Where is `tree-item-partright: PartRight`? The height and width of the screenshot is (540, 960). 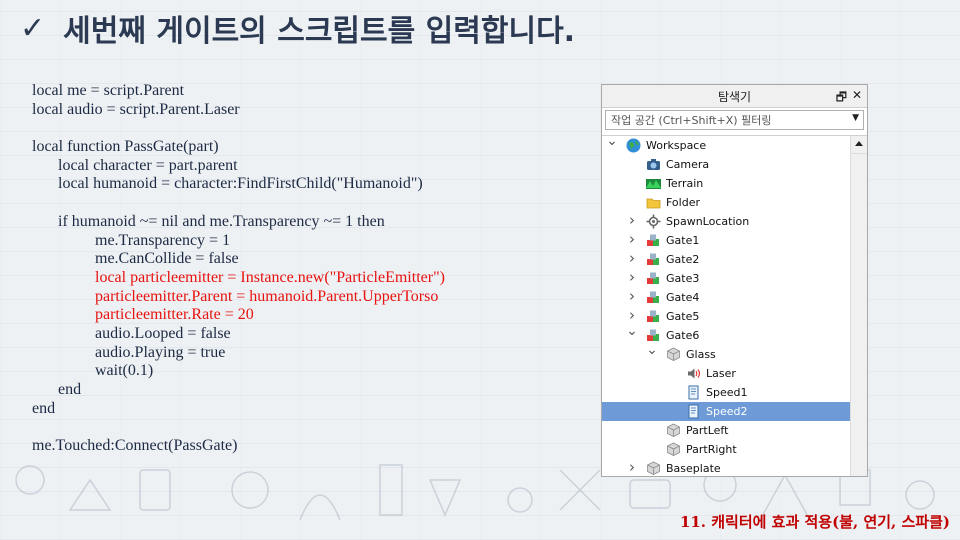 tree-item-partright: PartRight is located at coordinates (726, 449).